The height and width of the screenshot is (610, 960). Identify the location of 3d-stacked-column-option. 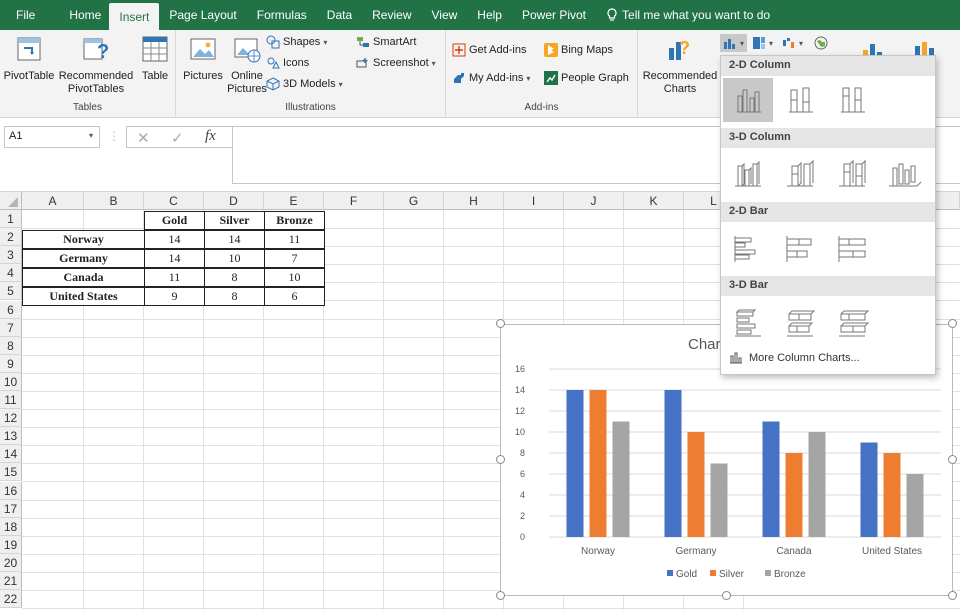
(800, 174).